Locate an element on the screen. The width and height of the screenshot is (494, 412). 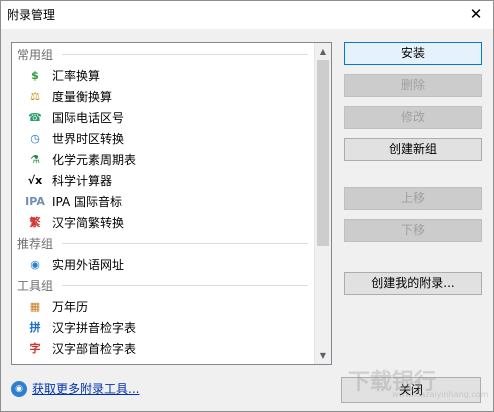
list-item-label: 汇率换算 is located at coordinates (76, 75).